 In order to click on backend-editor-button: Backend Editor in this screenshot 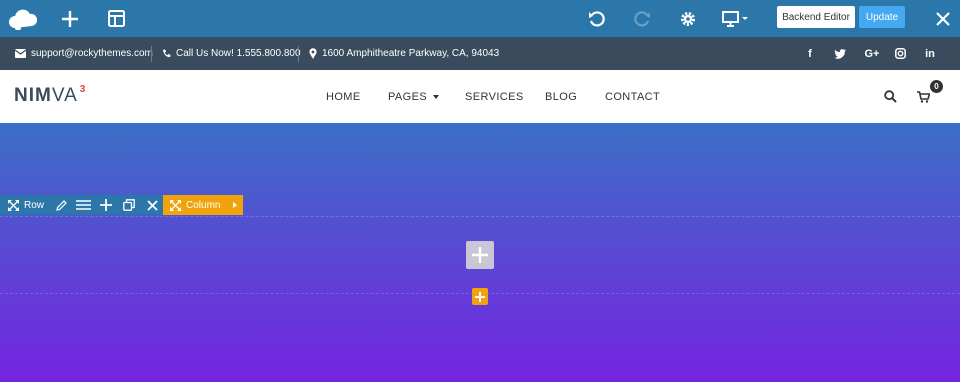, I will do `click(816, 17)`.